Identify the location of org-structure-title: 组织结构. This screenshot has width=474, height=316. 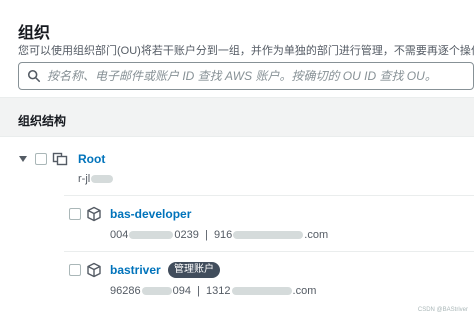
(42, 121).